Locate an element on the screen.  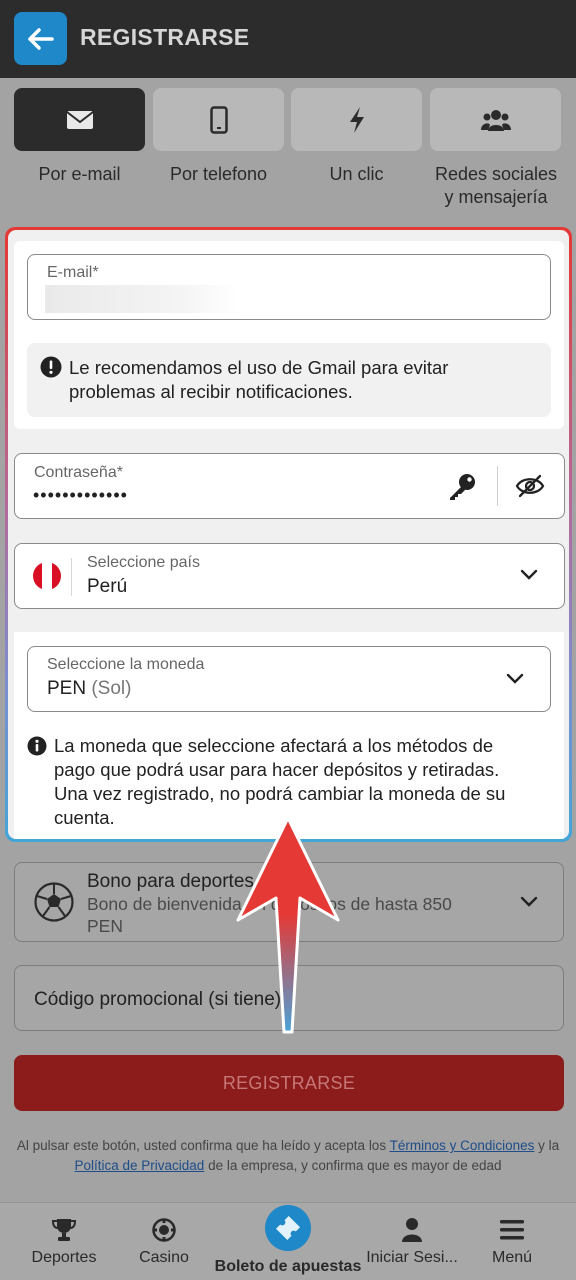
currency-value: PEN (Sol) is located at coordinates (89, 689).